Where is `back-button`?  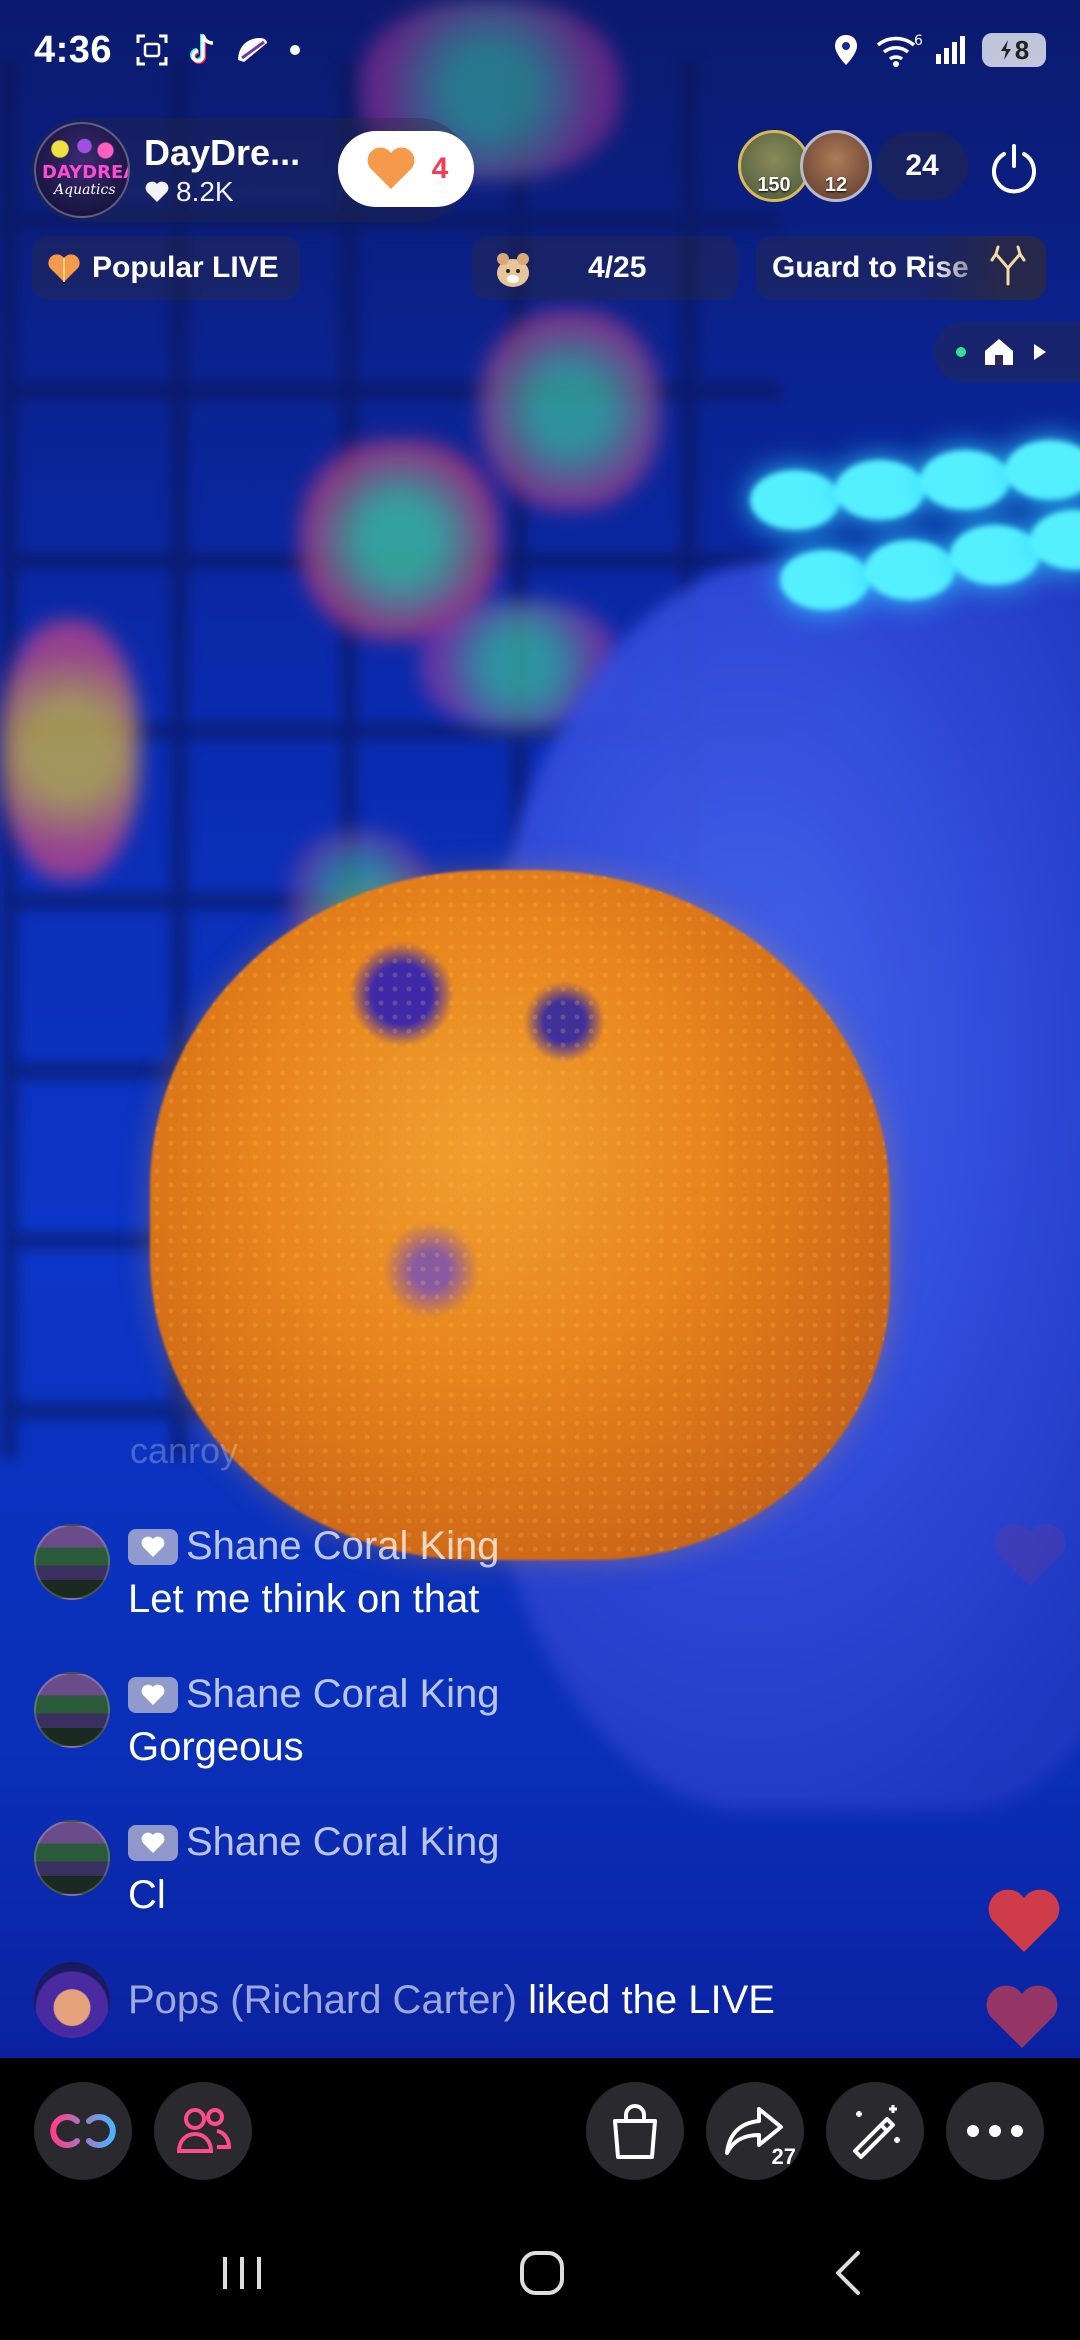
back-button is located at coordinates (848, 2273).